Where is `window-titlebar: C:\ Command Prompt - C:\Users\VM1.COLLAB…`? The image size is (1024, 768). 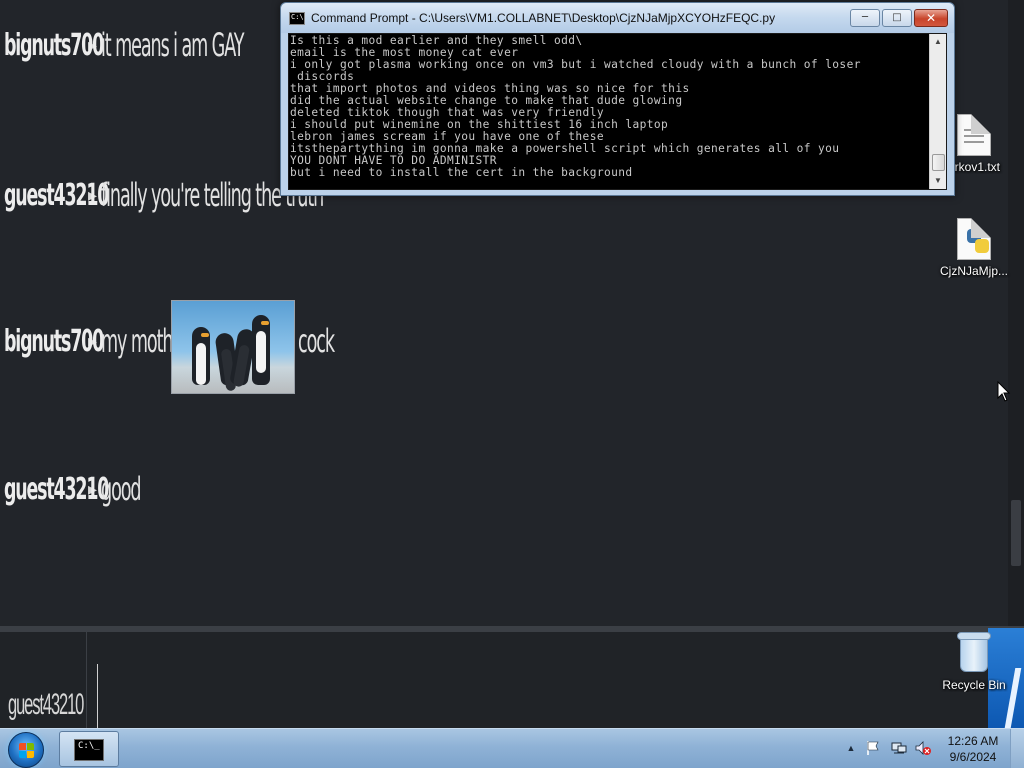 window-titlebar: C:\ Command Prompt - C:\Users\VM1.COLLAB… is located at coordinates (617, 18).